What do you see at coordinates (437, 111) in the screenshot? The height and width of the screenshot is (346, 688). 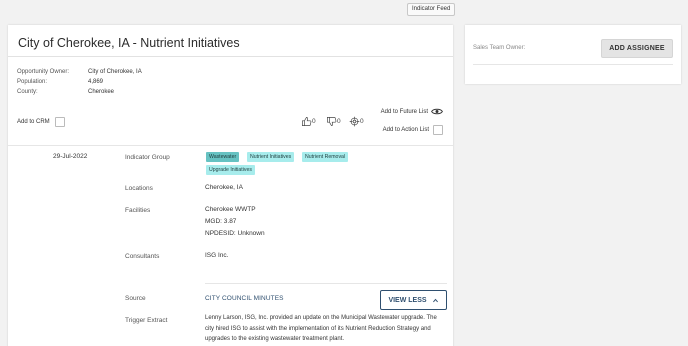 I see `eye-icon` at bounding box center [437, 111].